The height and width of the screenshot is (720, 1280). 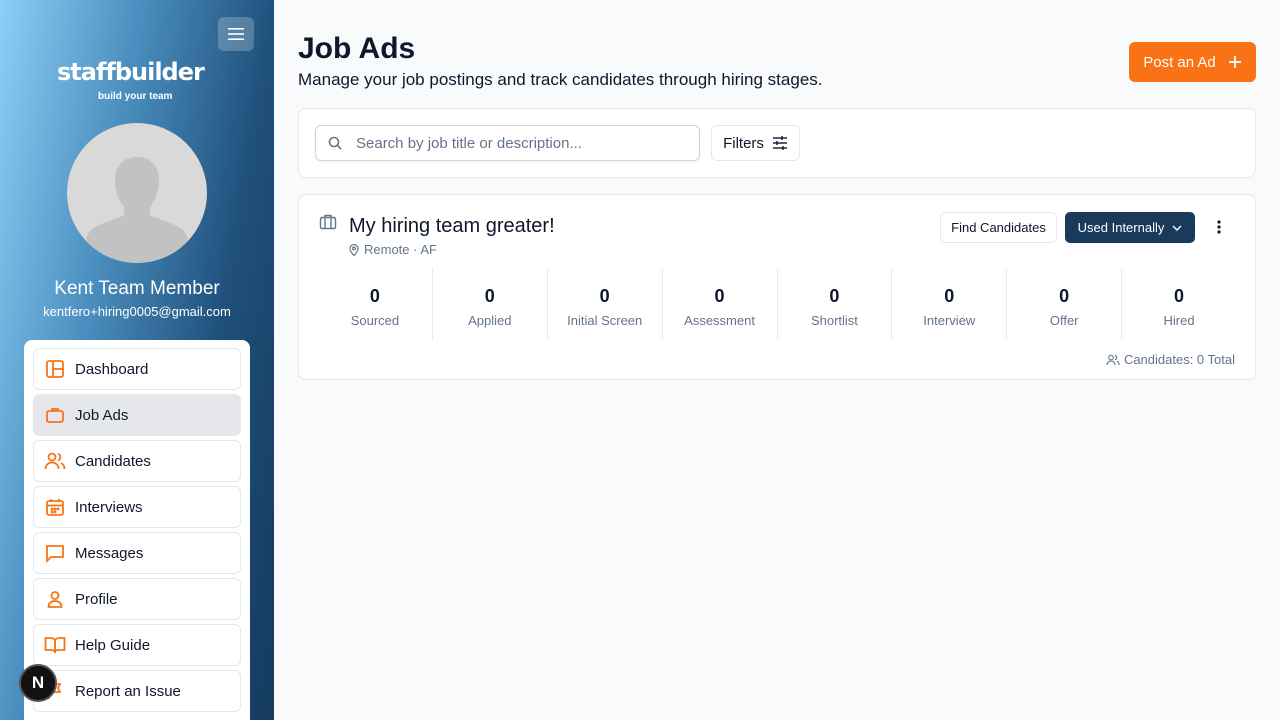 I want to click on sidebar-item-messages: Messages, so click(x=137, y=553).